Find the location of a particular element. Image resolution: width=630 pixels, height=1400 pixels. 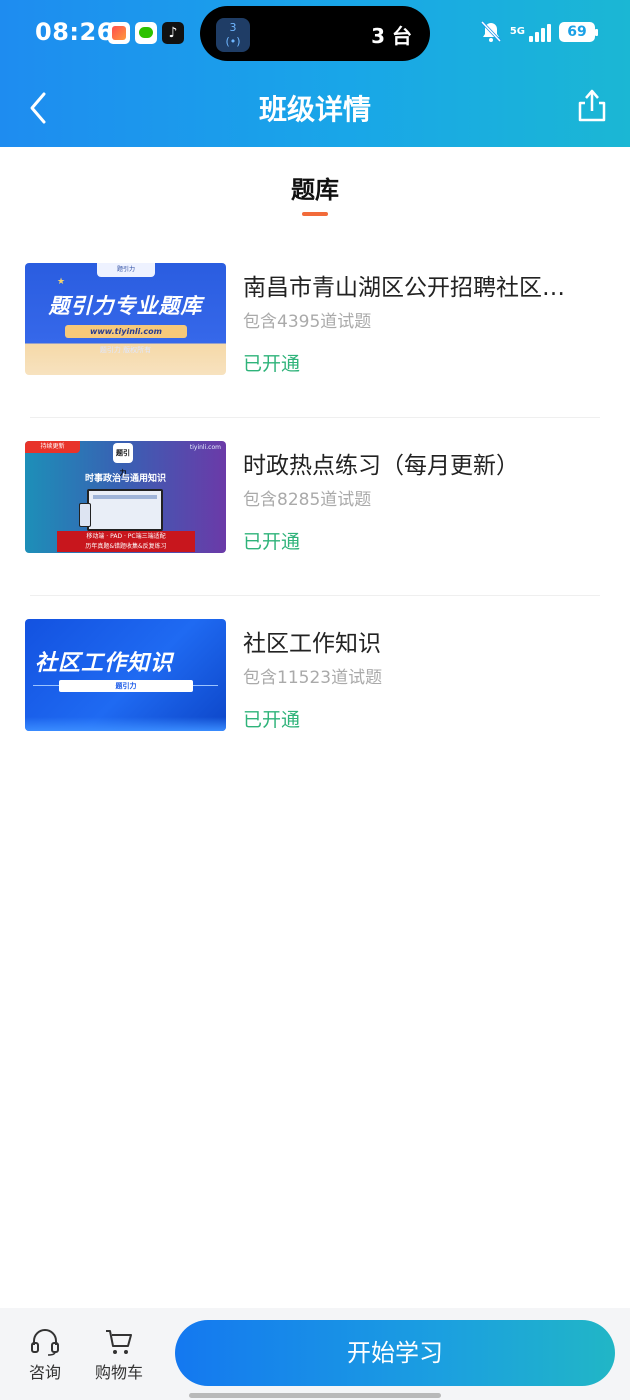

share-icon is located at coordinates (592, 105).